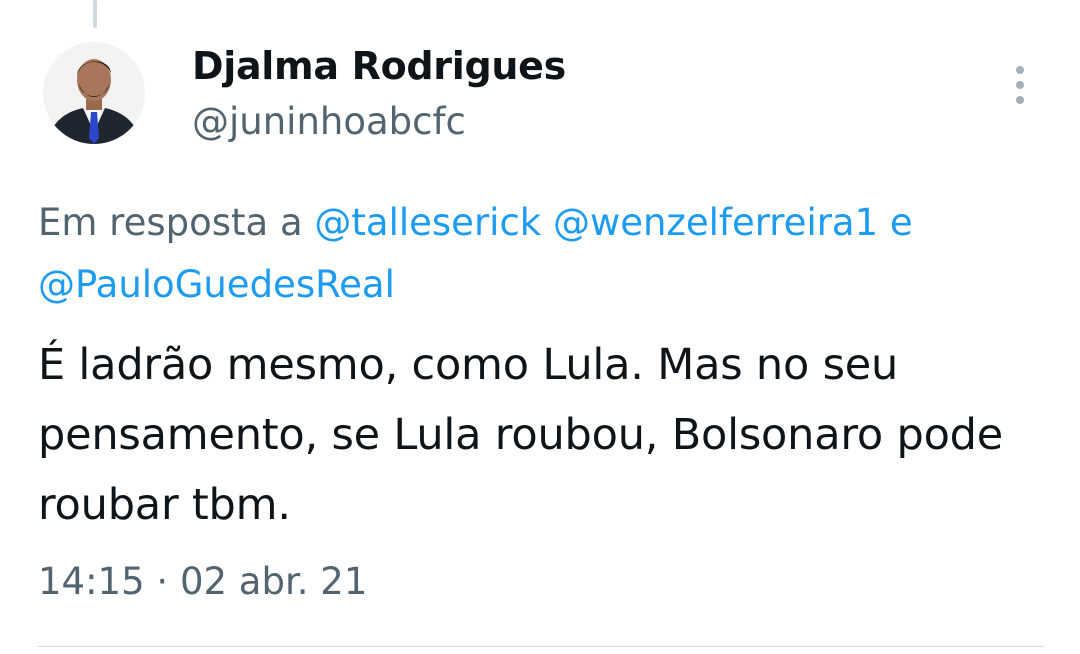  What do you see at coordinates (427, 222) in the screenshot?
I see `mention-link: @talleserick` at bounding box center [427, 222].